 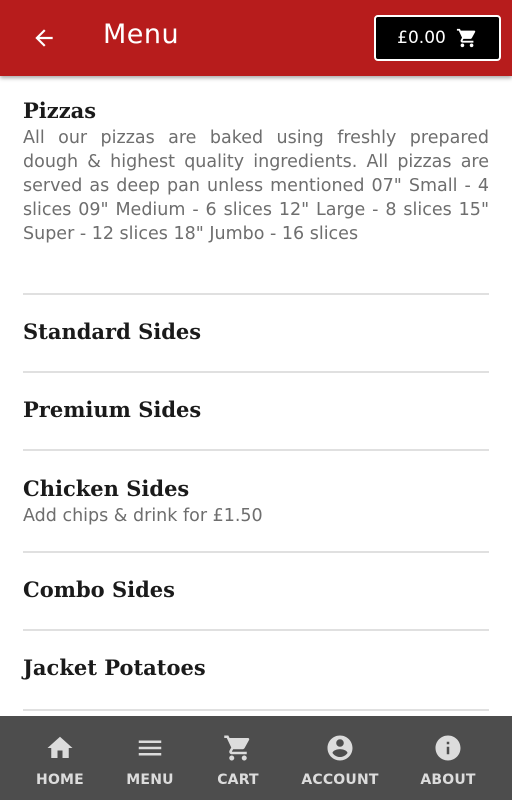 What do you see at coordinates (340, 780) in the screenshot?
I see `nav-label: ACCOUNT` at bounding box center [340, 780].